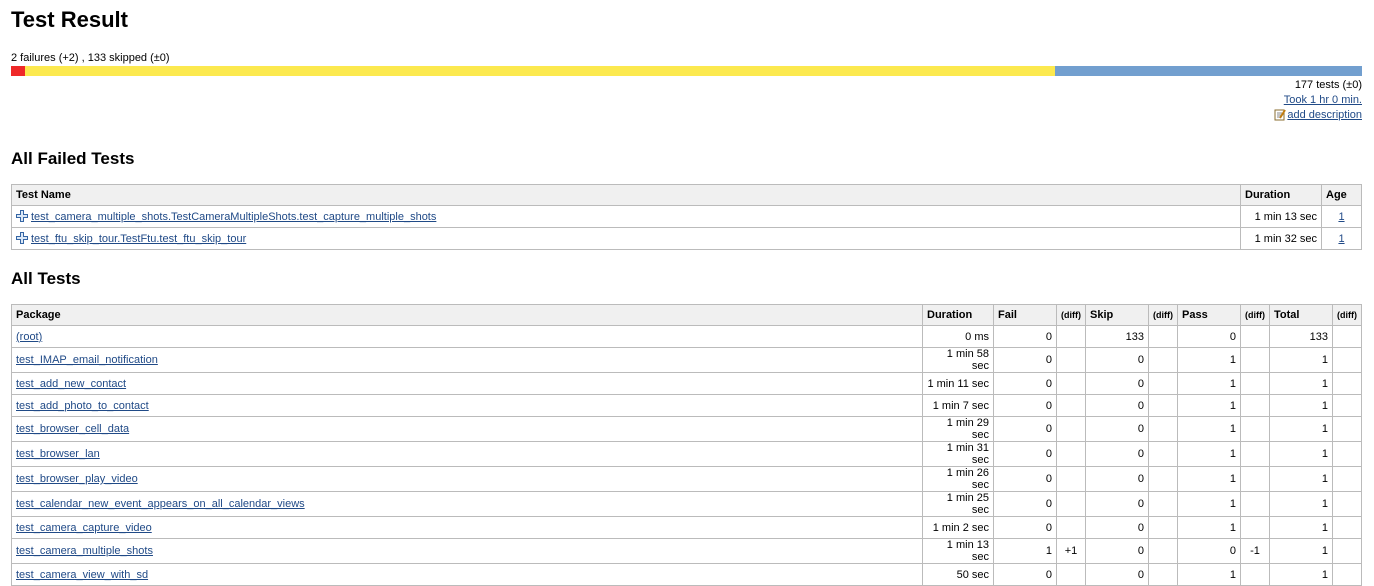  Describe the element at coordinates (958, 336) in the screenshot. I see `package-duration: 0 ms` at that location.